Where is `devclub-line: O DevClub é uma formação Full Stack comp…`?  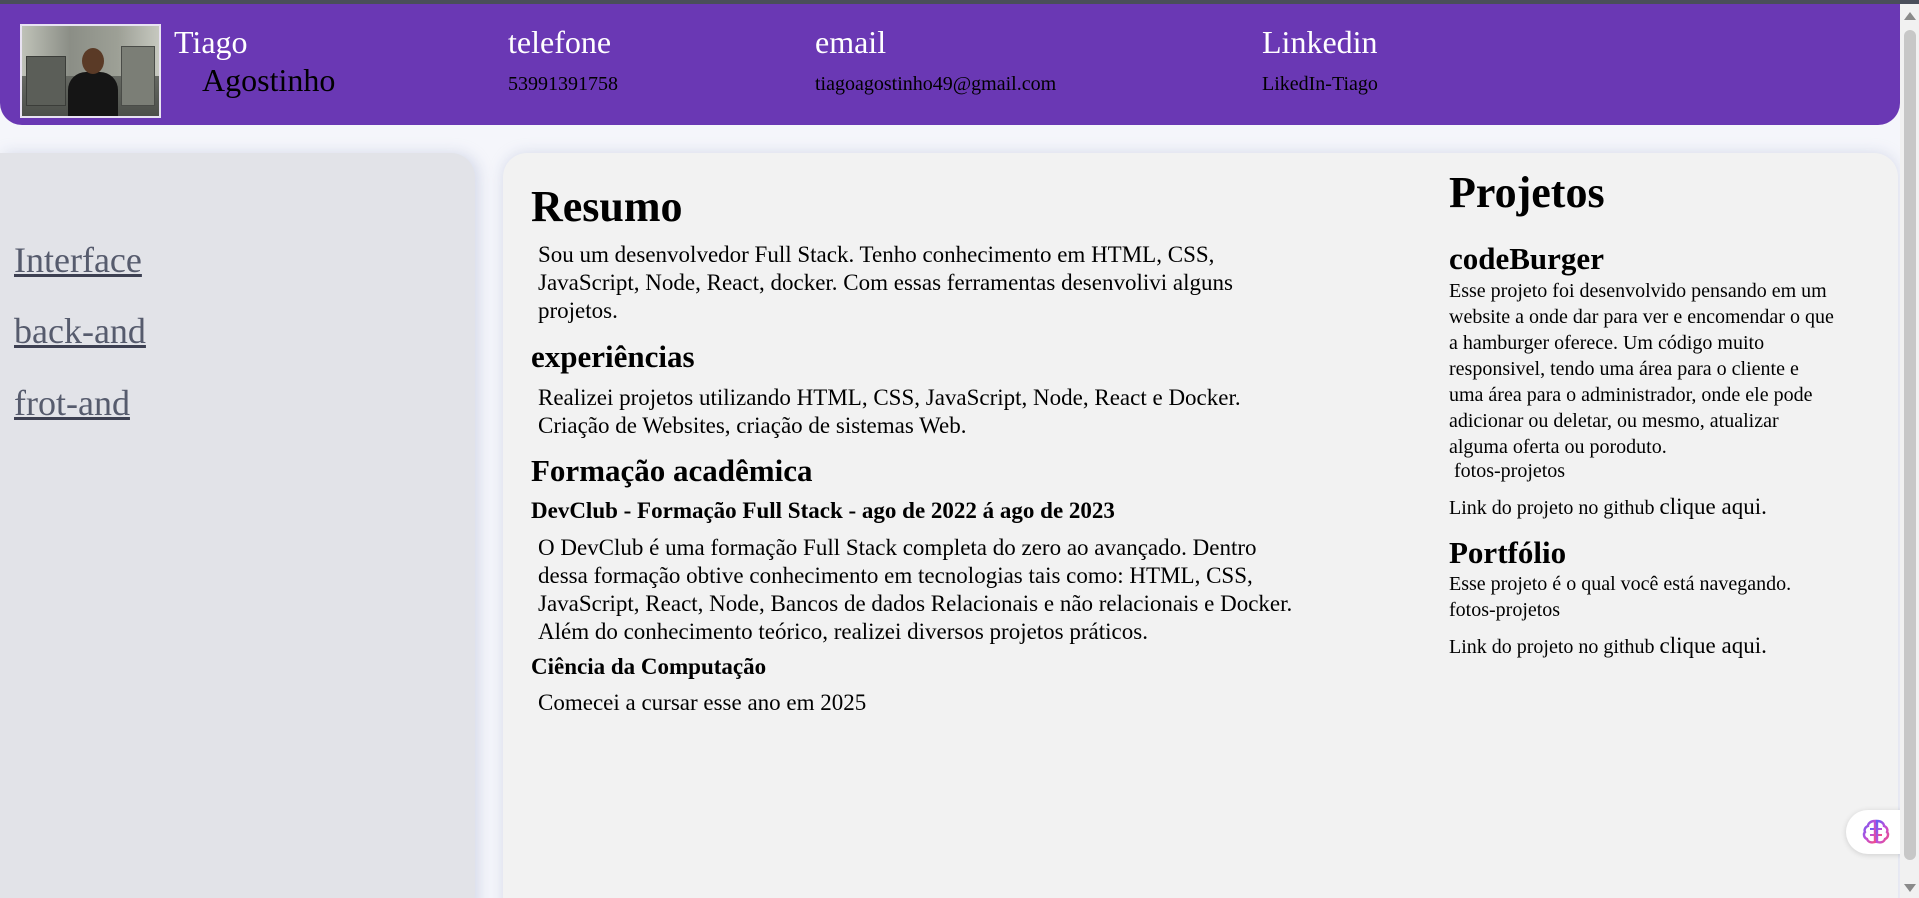
devclub-line: O DevClub é uma formação Full Stack comp… is located at coordinates (897, 547).